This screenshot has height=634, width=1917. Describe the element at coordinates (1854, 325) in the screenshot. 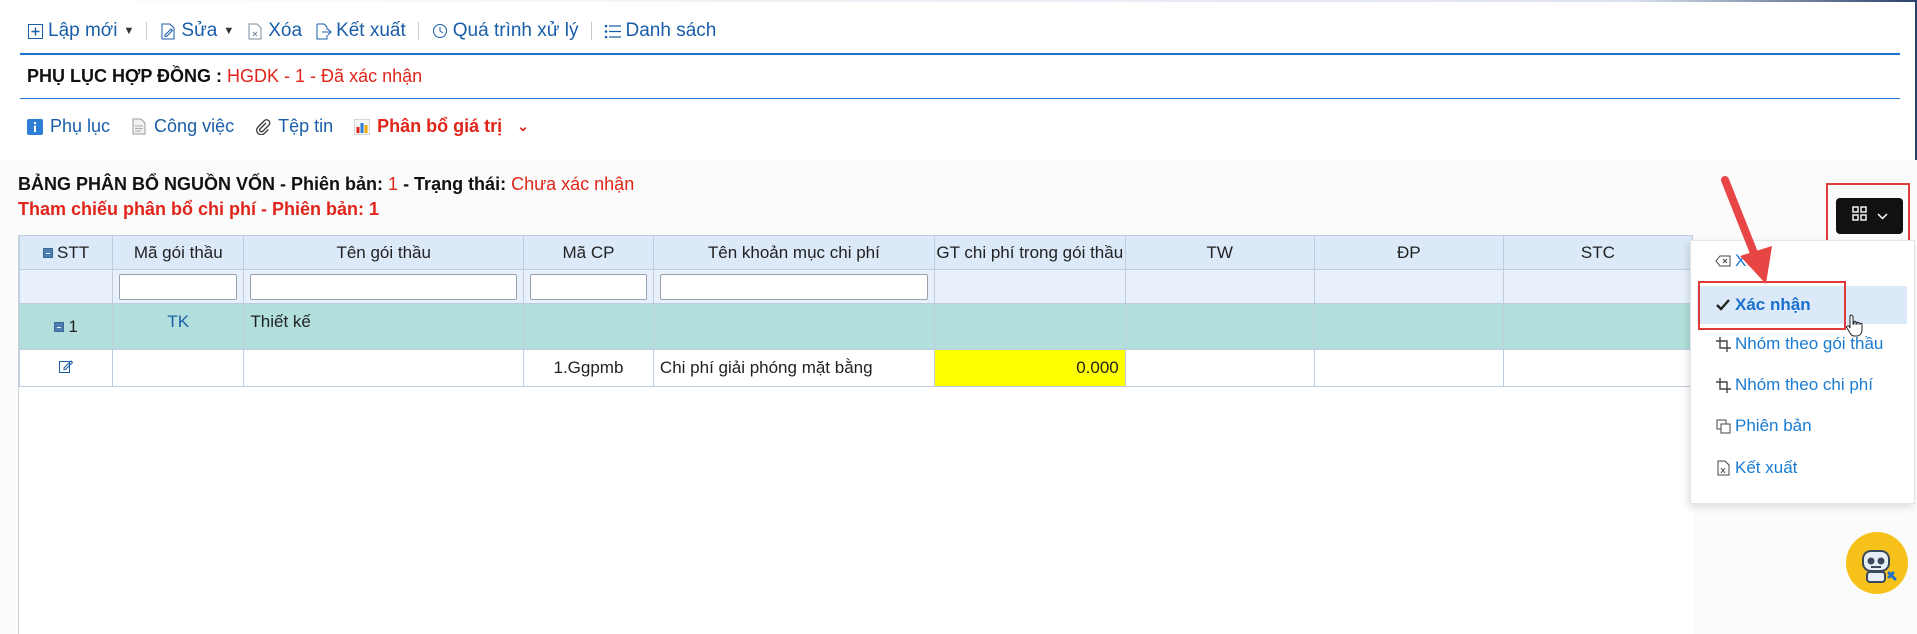

I see `hand-cursor-icon` at that location.